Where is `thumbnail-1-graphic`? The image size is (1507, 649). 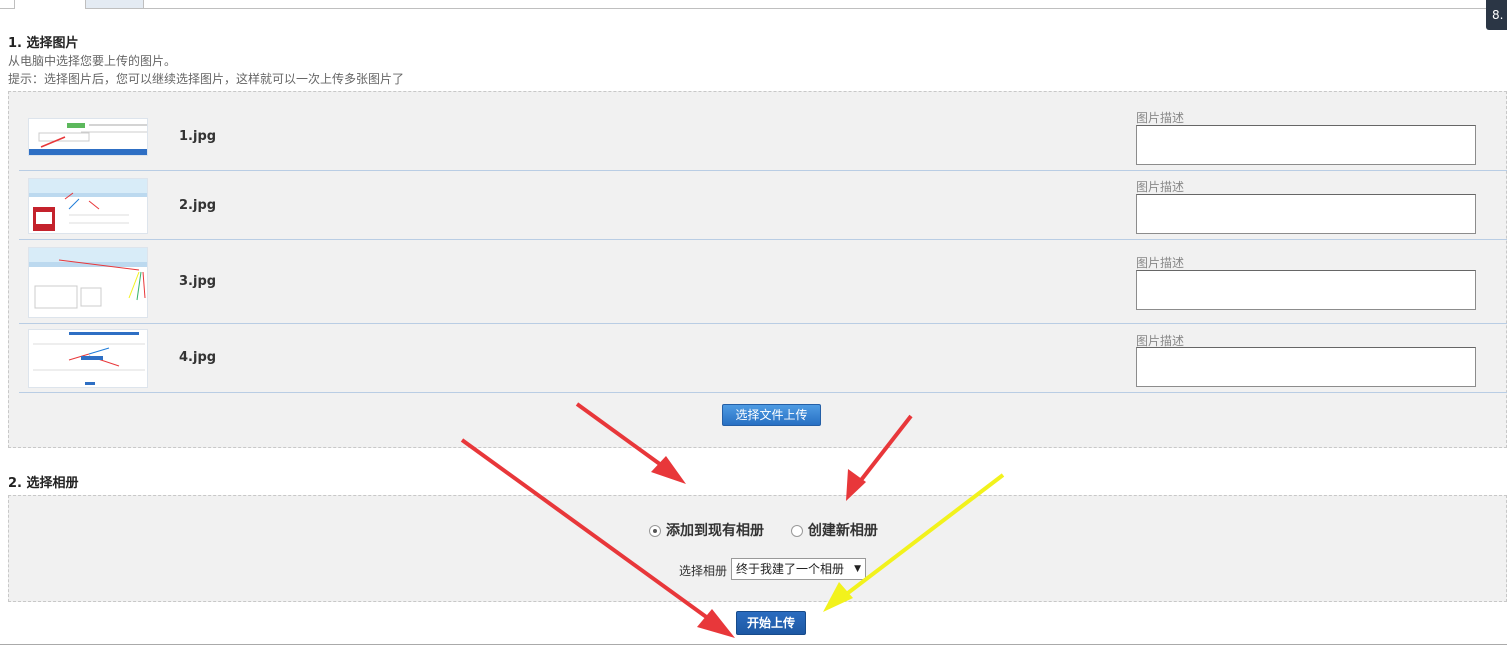 thumbnail-1-graphic is located at coordinates (88, 137).